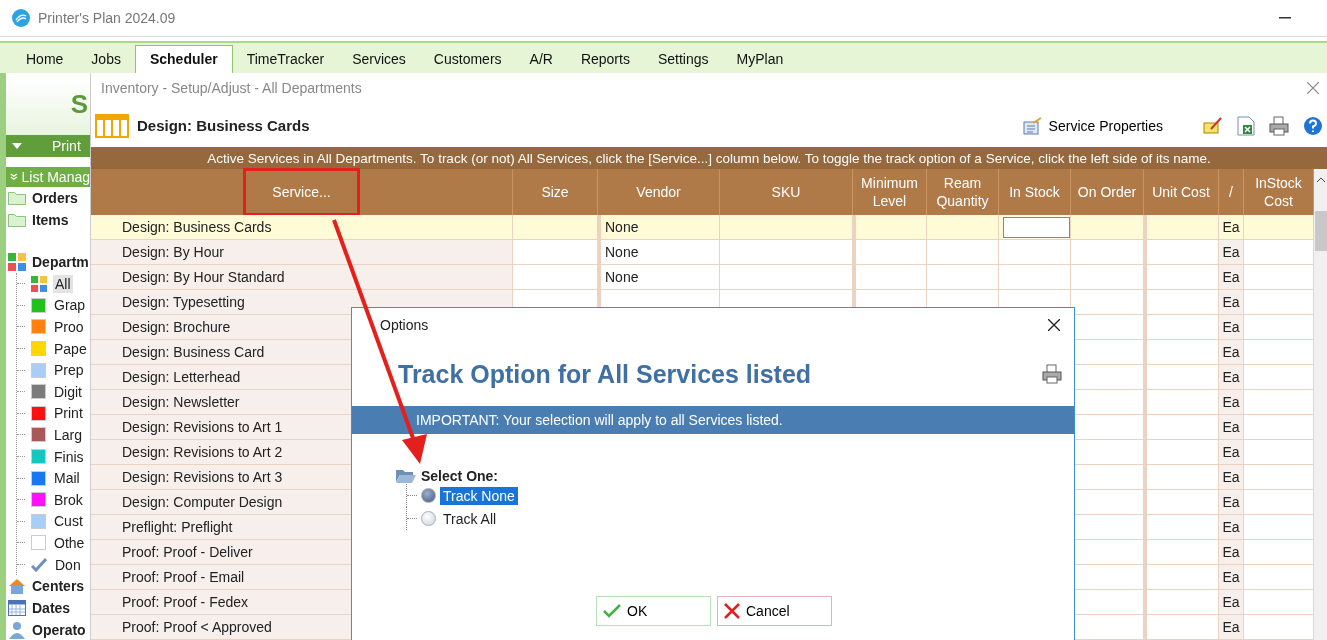 This screenshot has width=1327, height=640. What do you see at coordinates (69, 370) in the screenshot?
I see `department-item: Prep` at bounding box center [69, 370].